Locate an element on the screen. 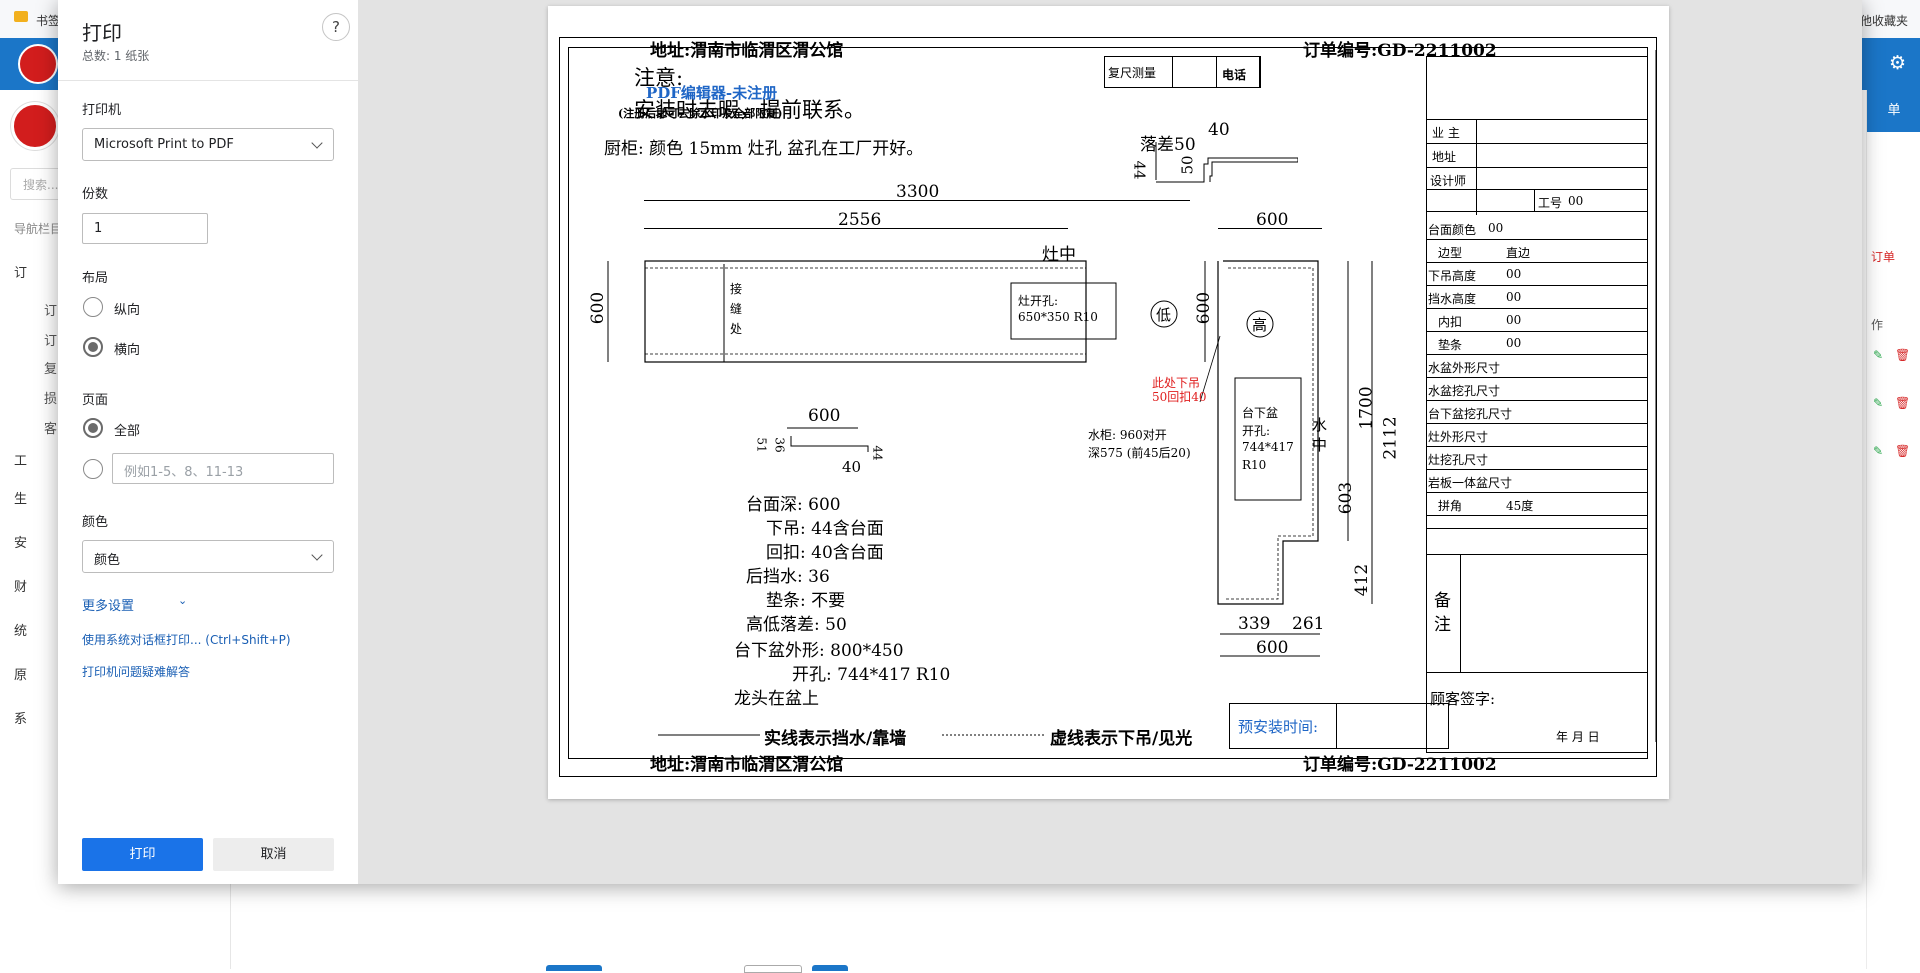  dim-603: 603 is located at coordinates (1346, 498).